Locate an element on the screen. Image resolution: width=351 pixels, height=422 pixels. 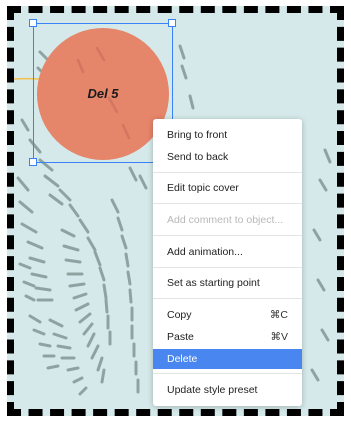
menu-item-send-to-back: Send to back is located at coordinates (227, 157).